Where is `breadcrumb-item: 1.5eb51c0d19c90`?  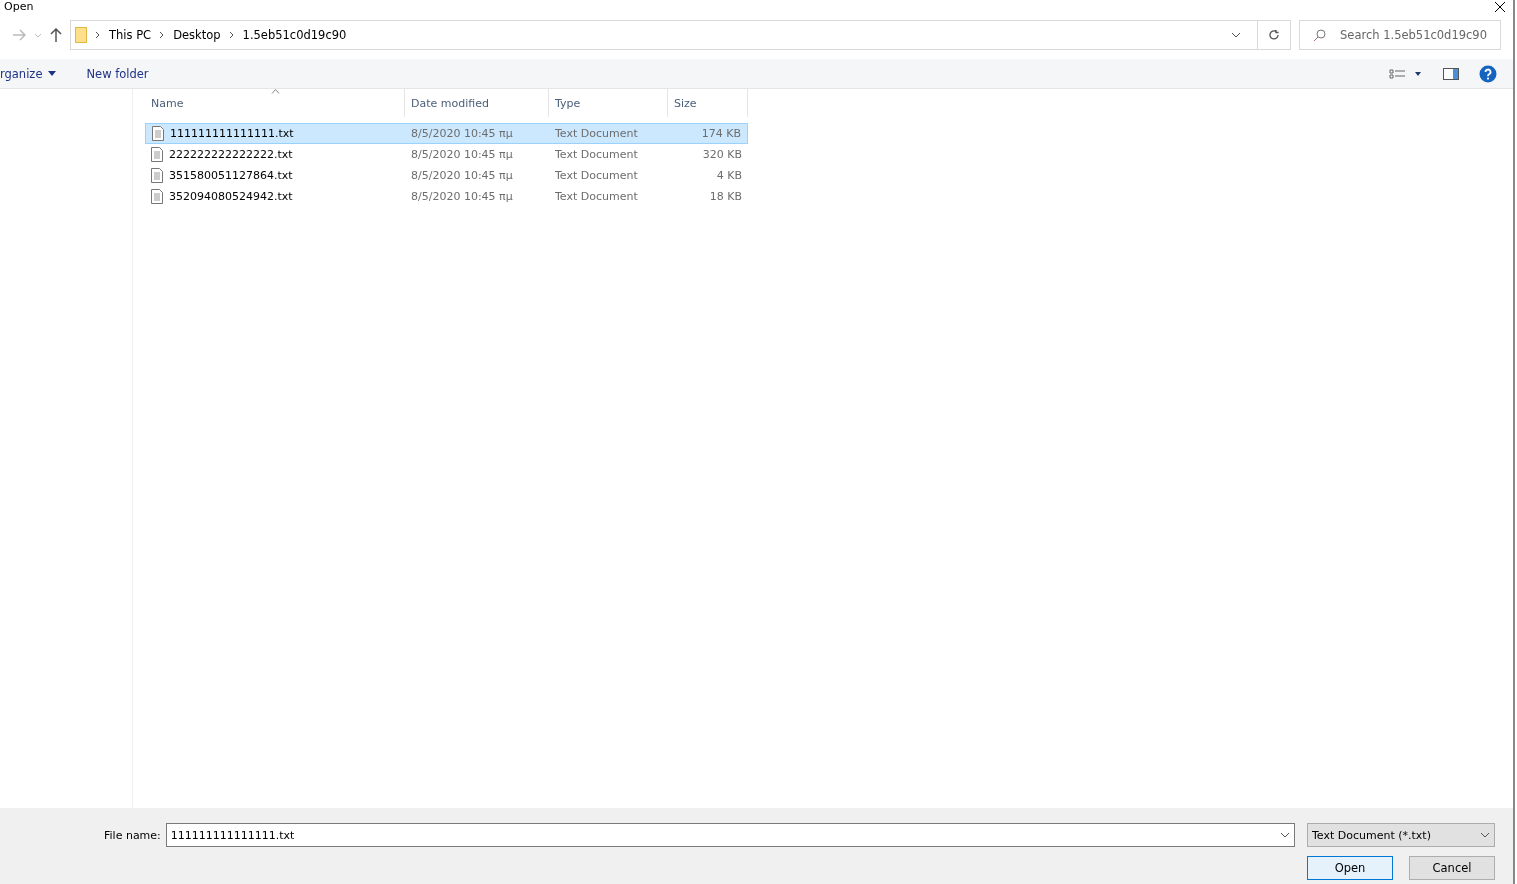 breadcrumb-item: 1.5eb51c0d19c90 is located at coordinates (294, 35).